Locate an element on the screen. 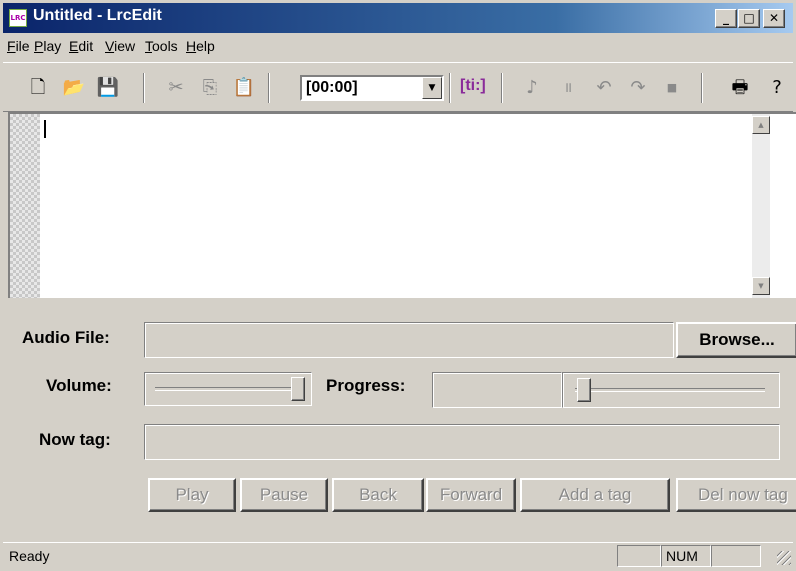  chevron-down-icon: ▼ is located at coordinates (432, 88).